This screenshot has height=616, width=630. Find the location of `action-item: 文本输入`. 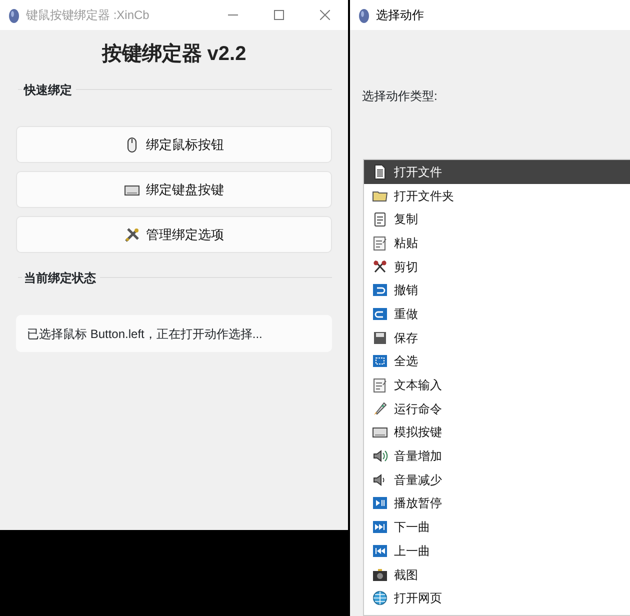

action-item: 文本输入 is located at coordinates (497, 385).